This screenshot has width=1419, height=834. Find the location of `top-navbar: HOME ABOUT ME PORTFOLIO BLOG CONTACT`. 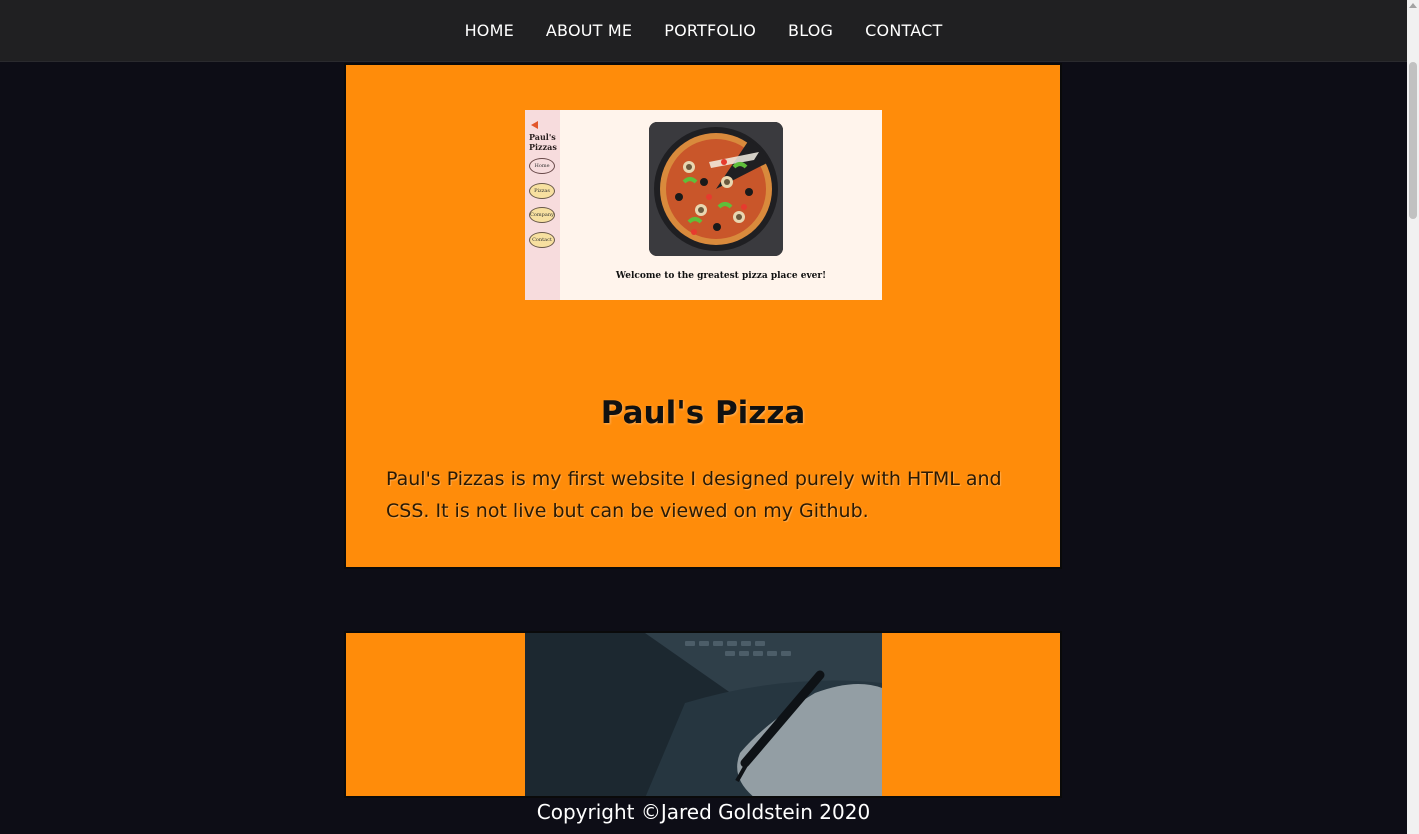

top-navbar: HOME ABOUT ME PORTFOLIO BLOG CONTACT is located at coordinates (703, 31).